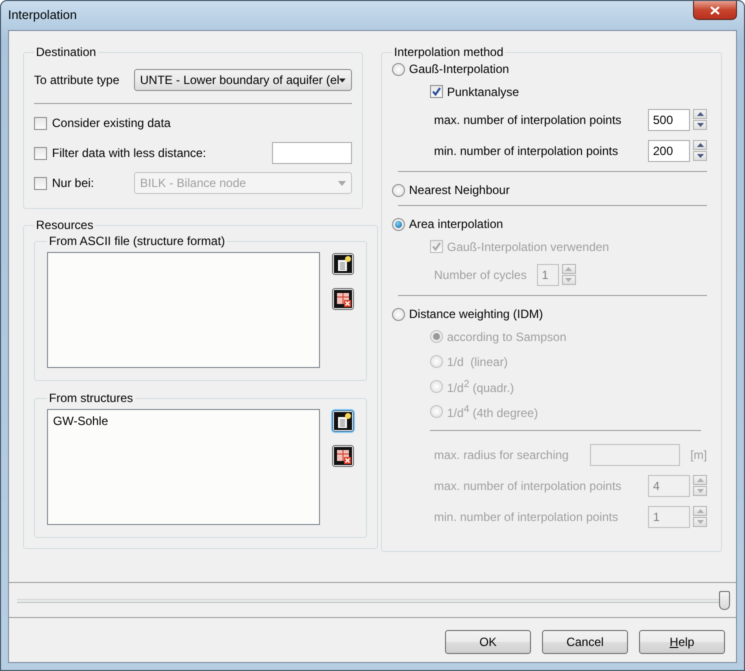 This screenshot has width=745, height=671. I want to click on group-title: From ASCII file (structure format), so click(137, 241).